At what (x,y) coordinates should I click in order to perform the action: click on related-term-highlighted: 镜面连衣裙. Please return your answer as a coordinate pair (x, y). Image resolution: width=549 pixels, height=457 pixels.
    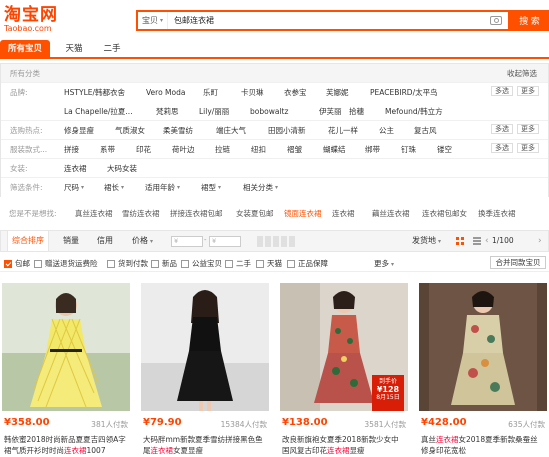
    Looking at the image, I should click on (303, 213).